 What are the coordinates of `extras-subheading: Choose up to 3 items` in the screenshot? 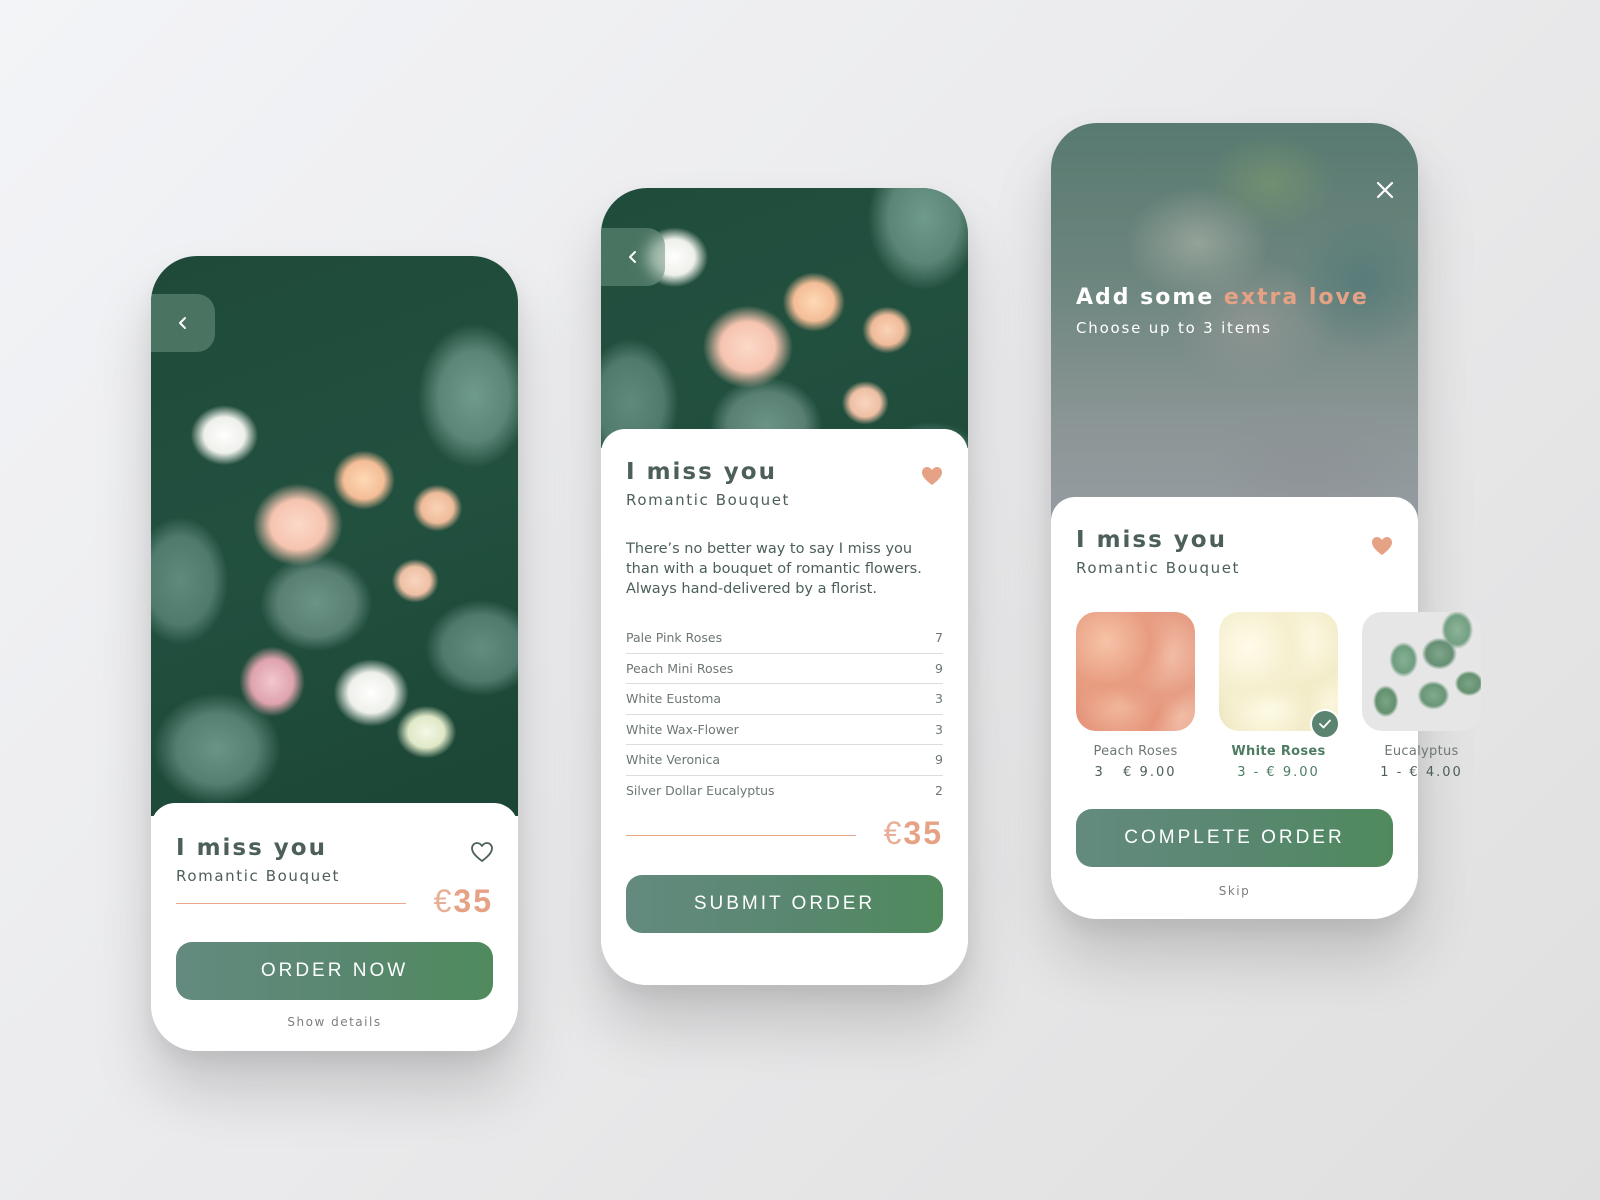 It's located at (1174, 328).